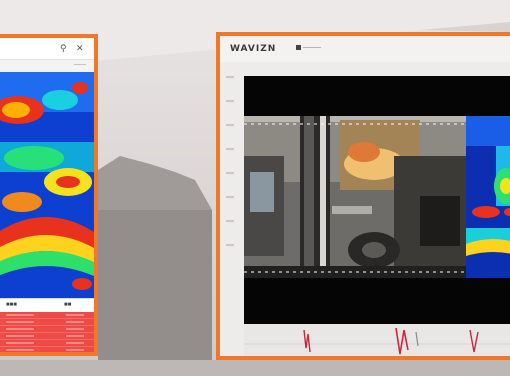 This screenshot has height=376, width=510. I want to click on mobile-app-subheader: ——, so click(47, 66).